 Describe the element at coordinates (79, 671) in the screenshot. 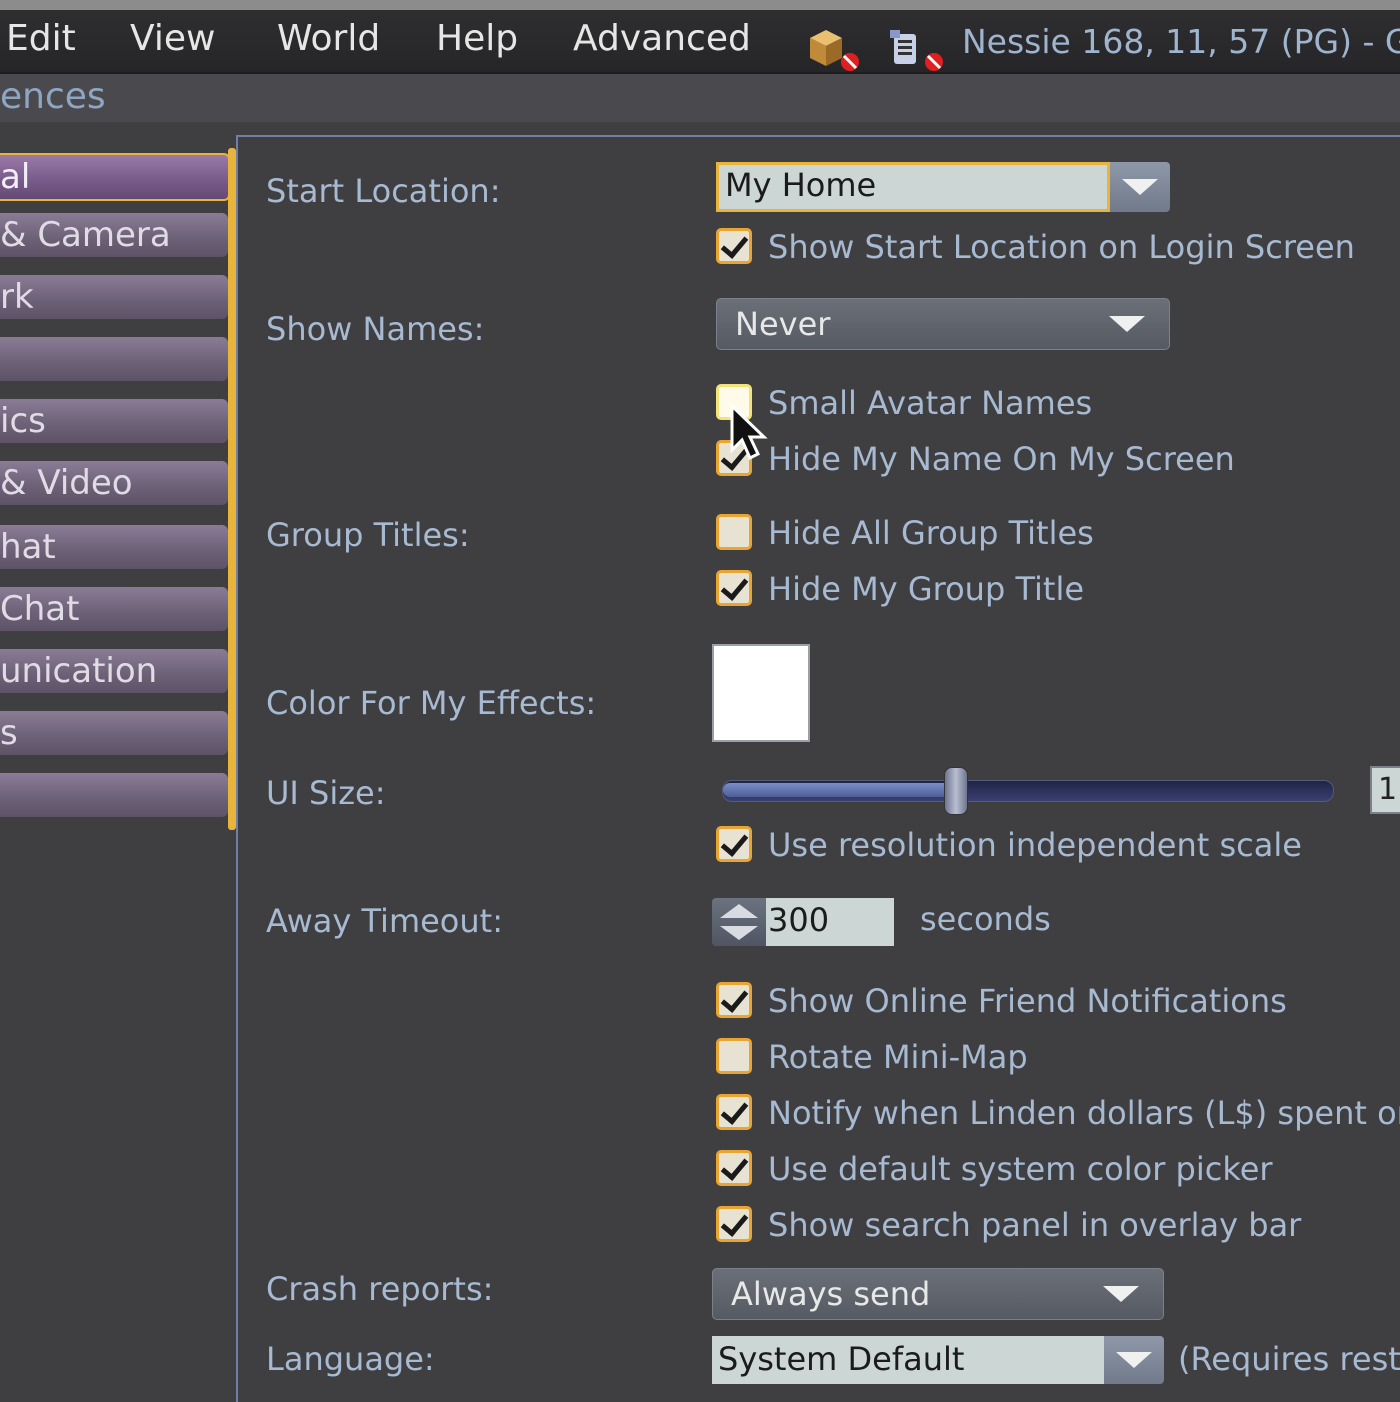

I see `tab-label: unication` at that location.